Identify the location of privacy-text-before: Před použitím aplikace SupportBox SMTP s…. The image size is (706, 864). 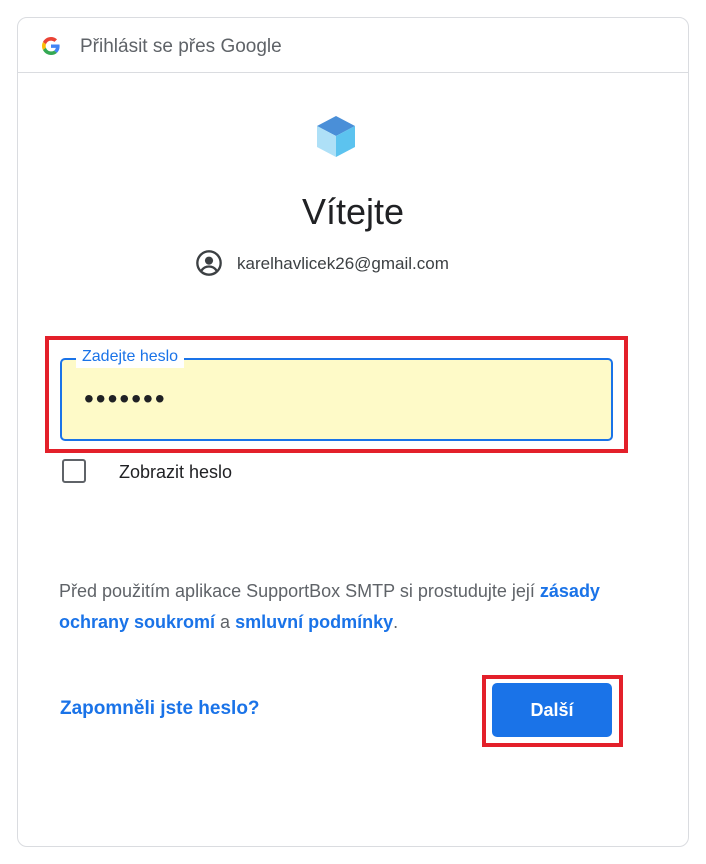
(299, 591).